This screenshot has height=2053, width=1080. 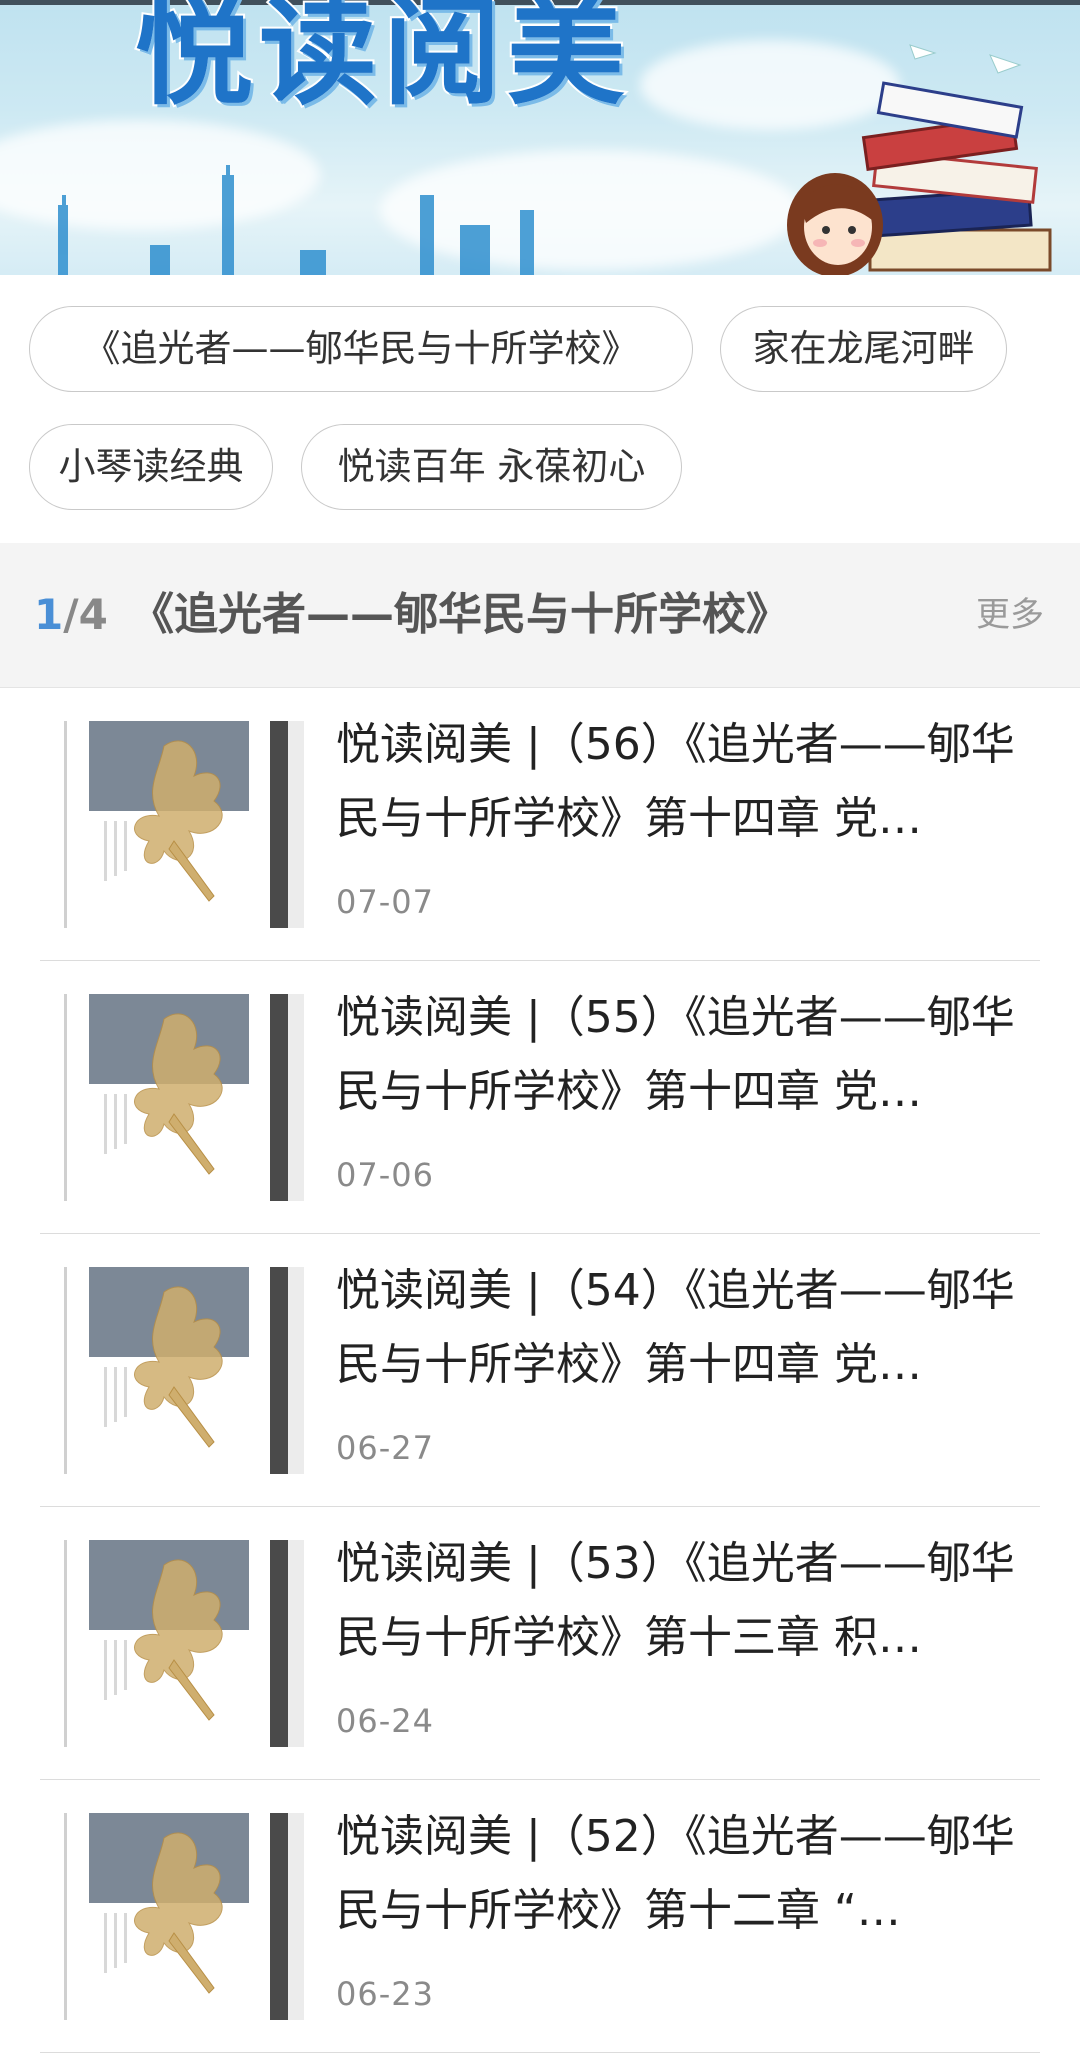 I want to click on article-item: 悦读阅美 |（53）《追光者——郇华民与十所学校》第十三章 积… 06-24, so click(x=540, y=1643).